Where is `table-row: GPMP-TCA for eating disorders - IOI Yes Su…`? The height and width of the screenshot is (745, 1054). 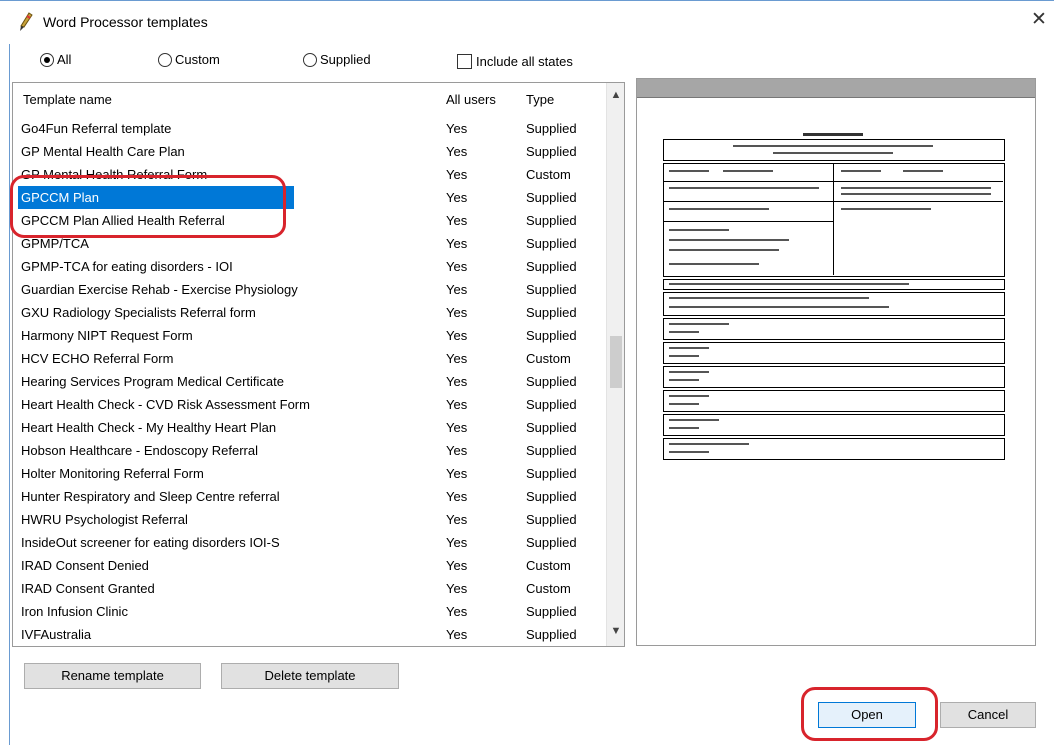 table-row: GPMP-TCA for eating disorders - IOI Yes Su… is located at coordinates (309, 266).